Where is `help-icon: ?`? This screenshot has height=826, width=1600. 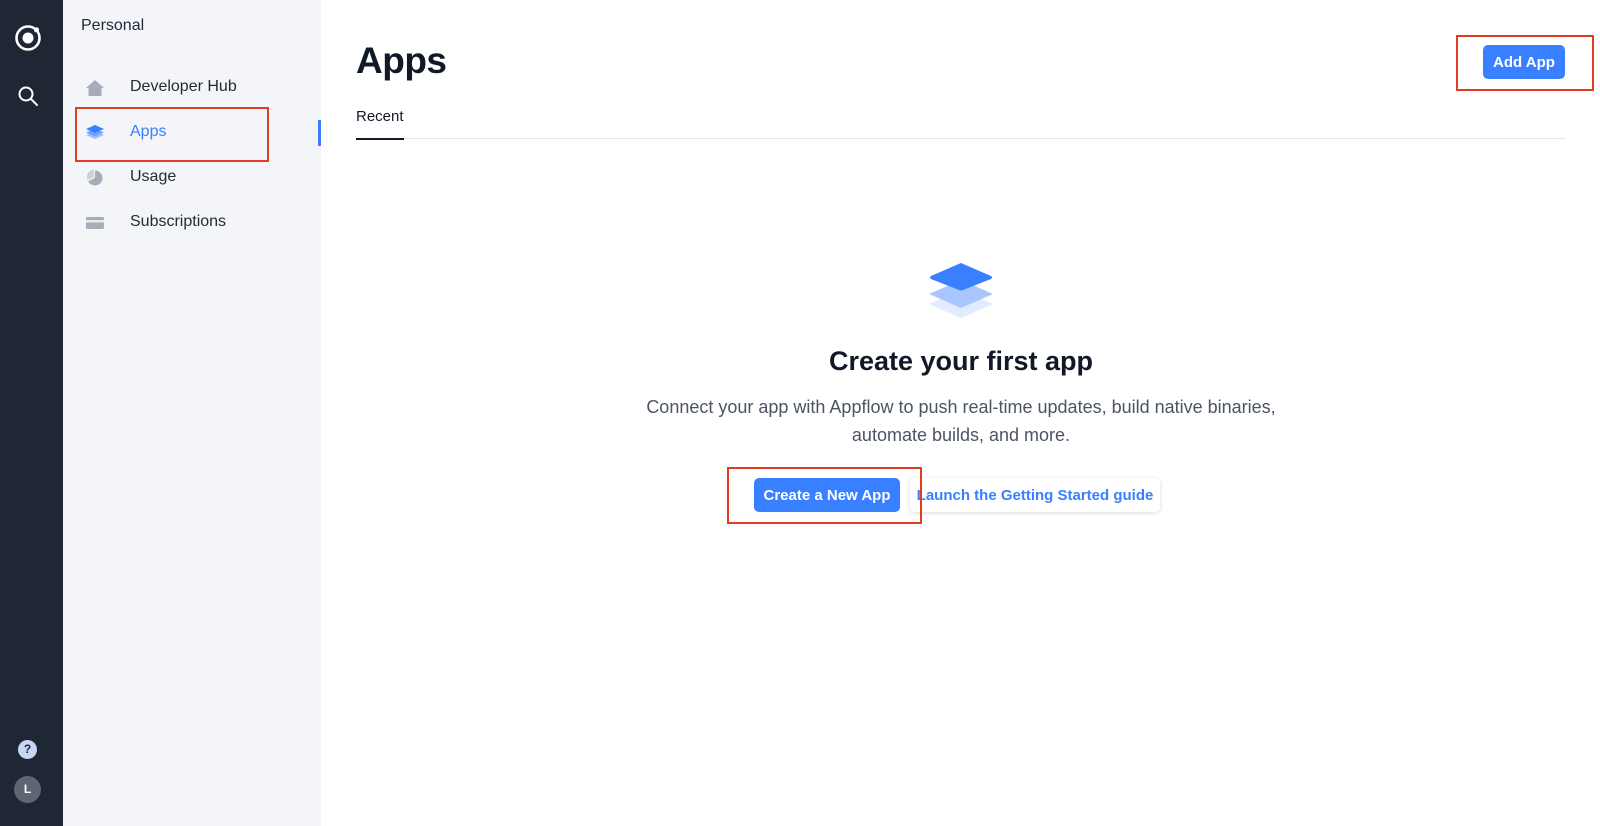 help-icon: ? is located at coordinates (27, 749).